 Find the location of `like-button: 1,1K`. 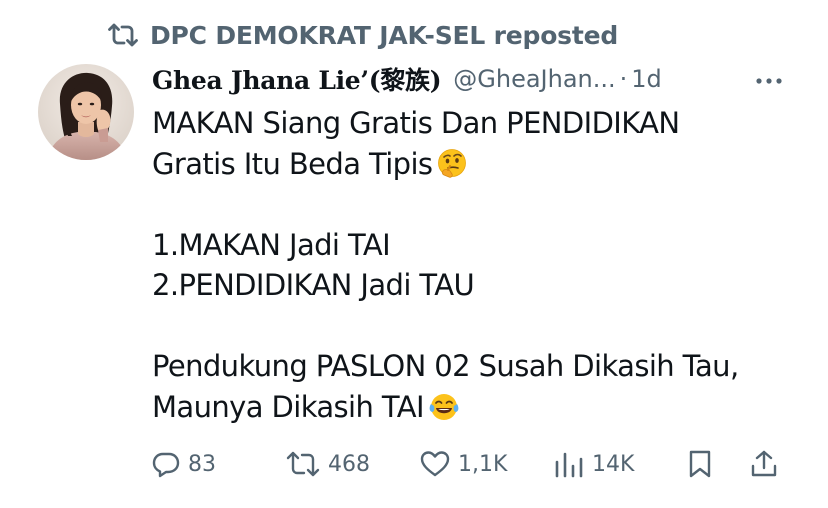

like-button: 1,1K is located at coordinates (463, 464).